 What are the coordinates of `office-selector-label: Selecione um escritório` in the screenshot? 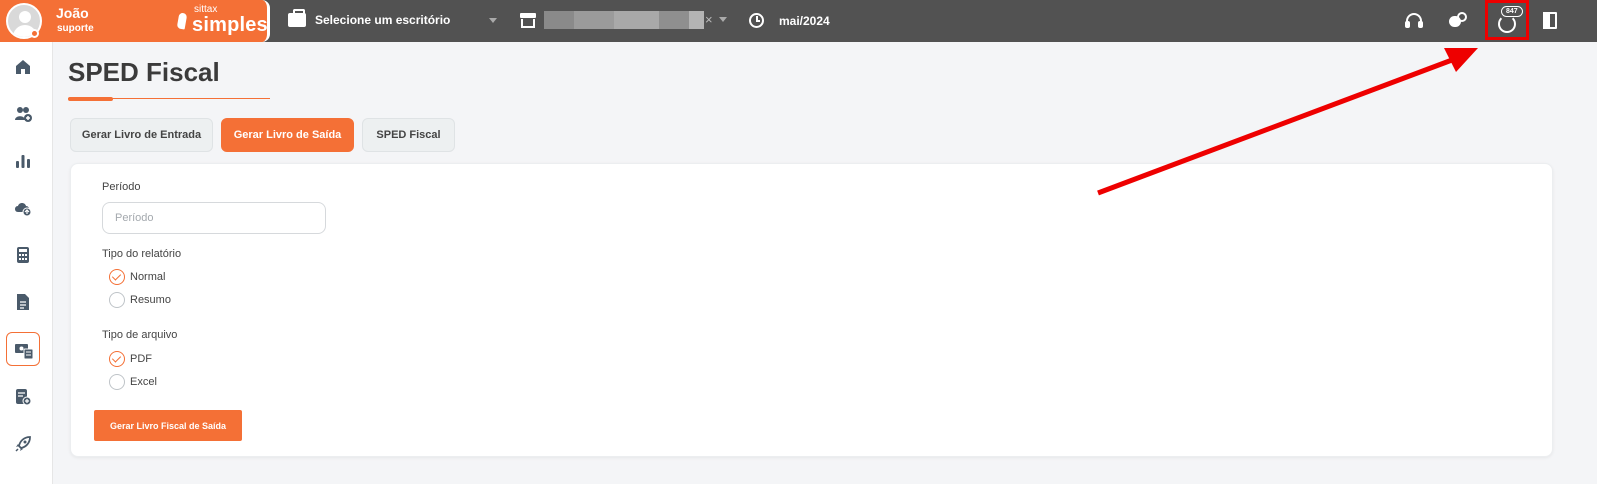 It's located at (383, 20).